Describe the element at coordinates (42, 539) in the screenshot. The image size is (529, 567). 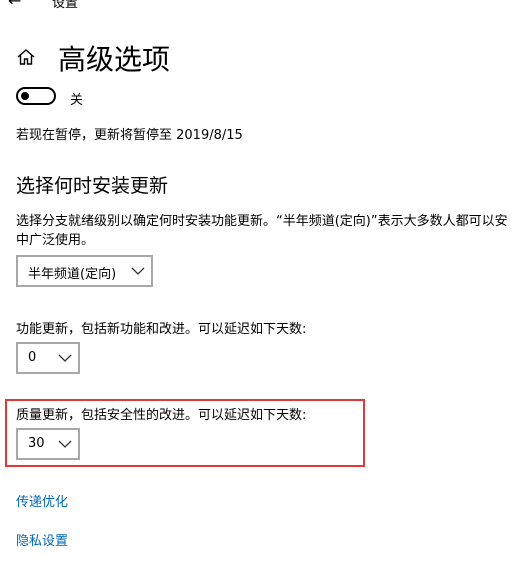
I see `privacy-settings-link: 隐私设置` at that location.